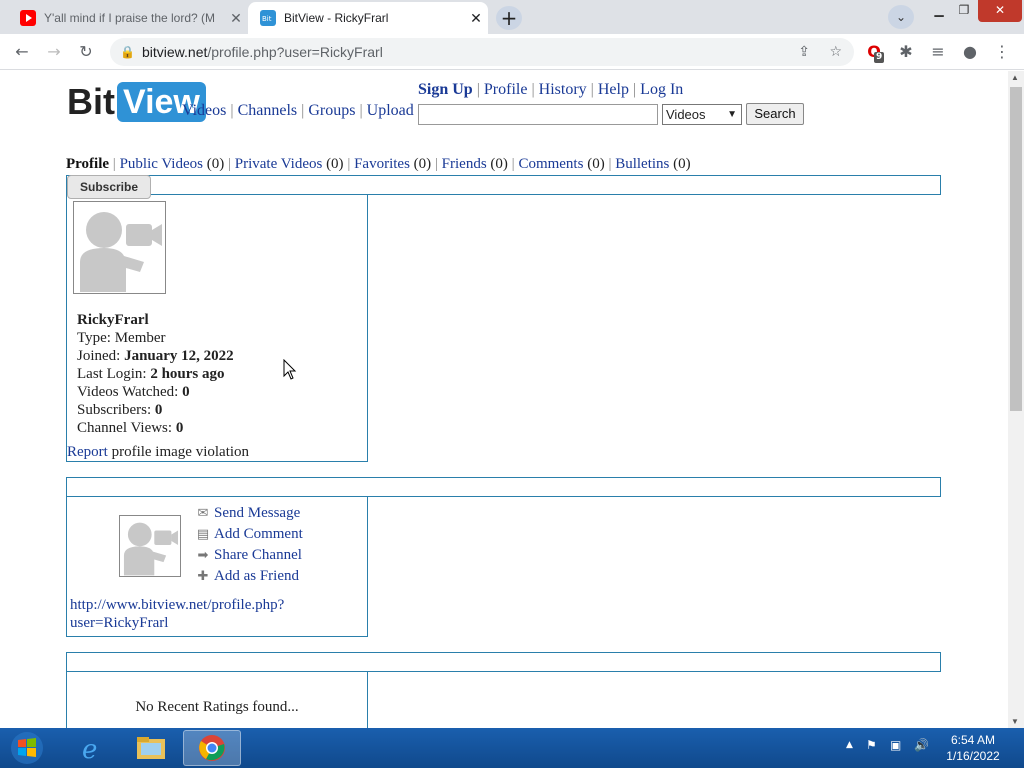 This screenshot has width=1024, height=771. Describe the element at coordinates (938, 52) in the screenshot. I see `media-queue-icon: ≡` at that location.